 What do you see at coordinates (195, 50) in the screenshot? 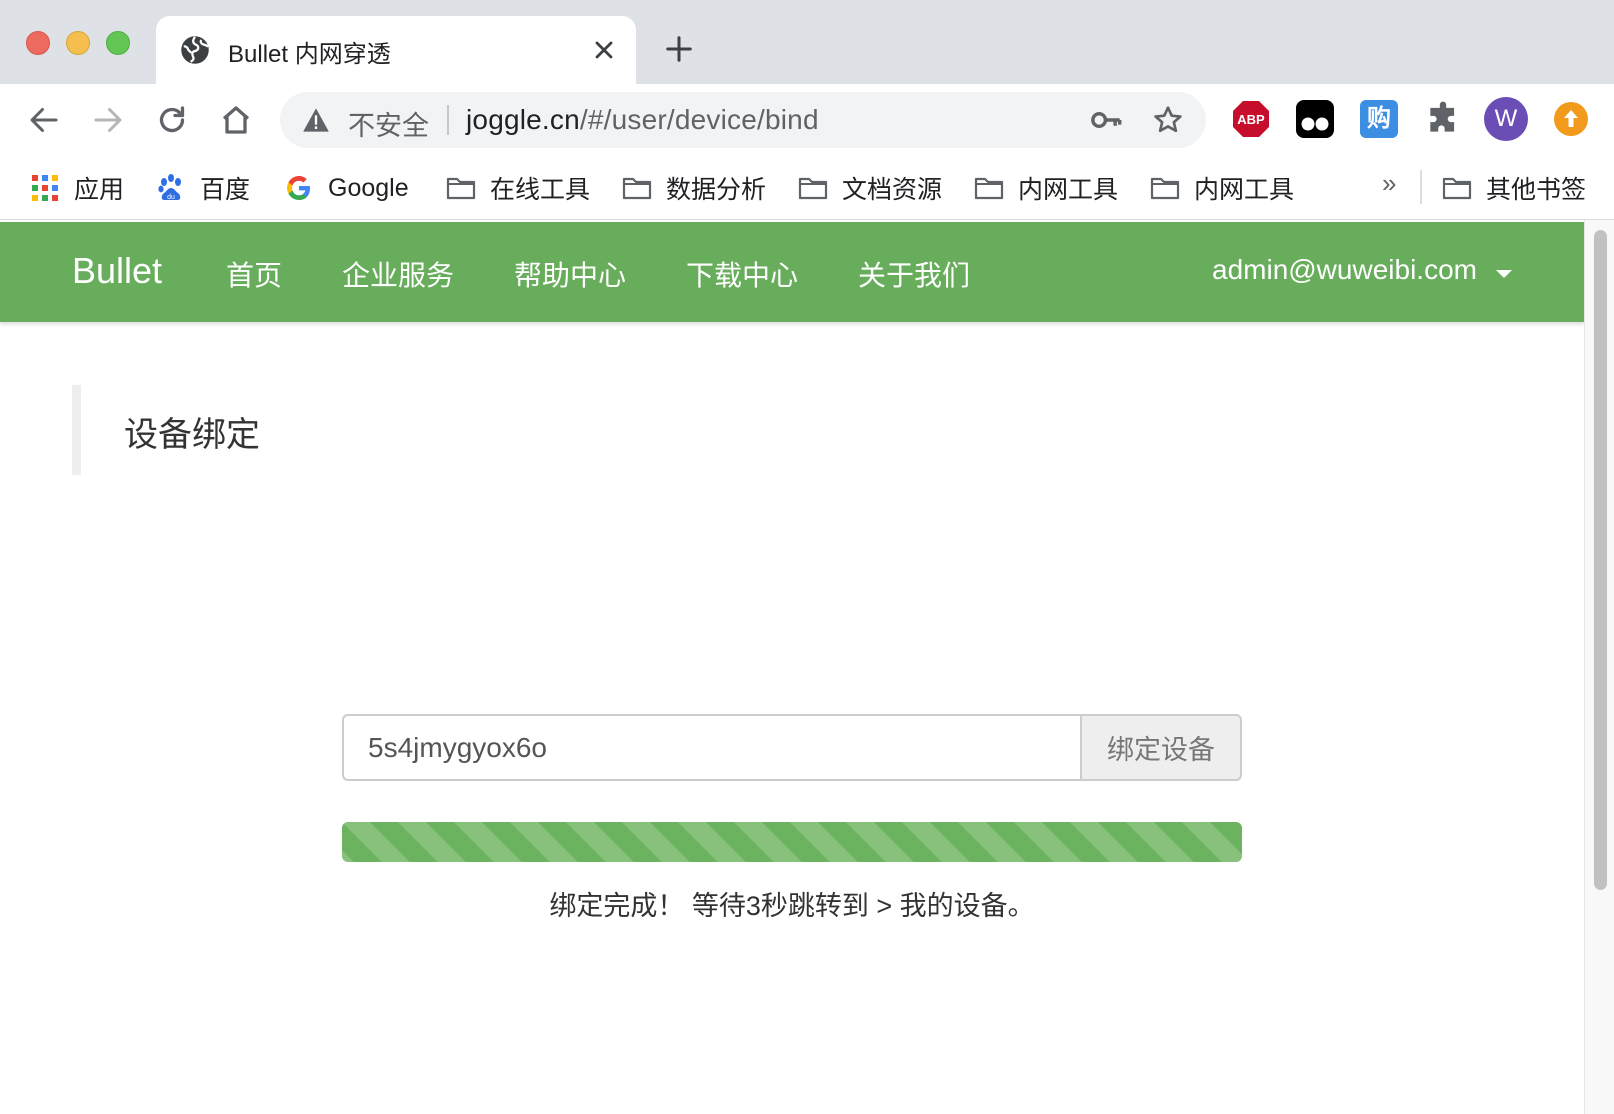
I see `globe-icon` at bounding box center [195, 50].